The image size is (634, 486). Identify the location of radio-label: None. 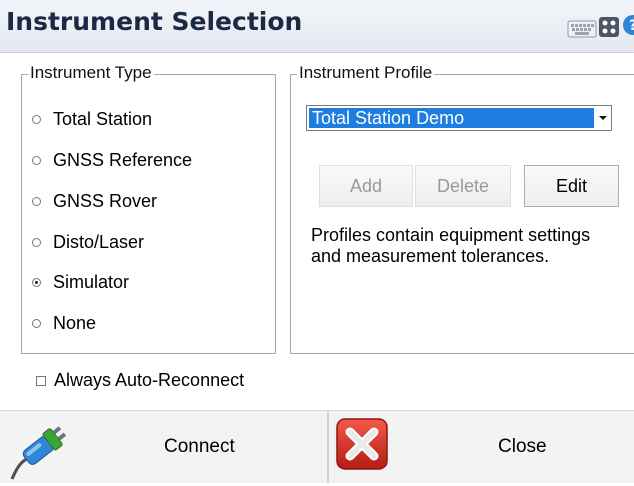
(75, 322).